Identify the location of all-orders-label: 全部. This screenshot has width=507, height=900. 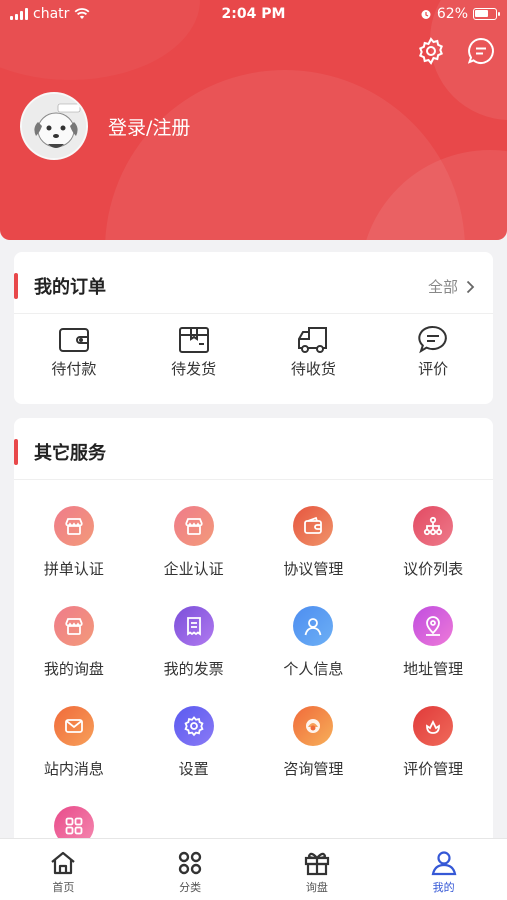
(442, 287).